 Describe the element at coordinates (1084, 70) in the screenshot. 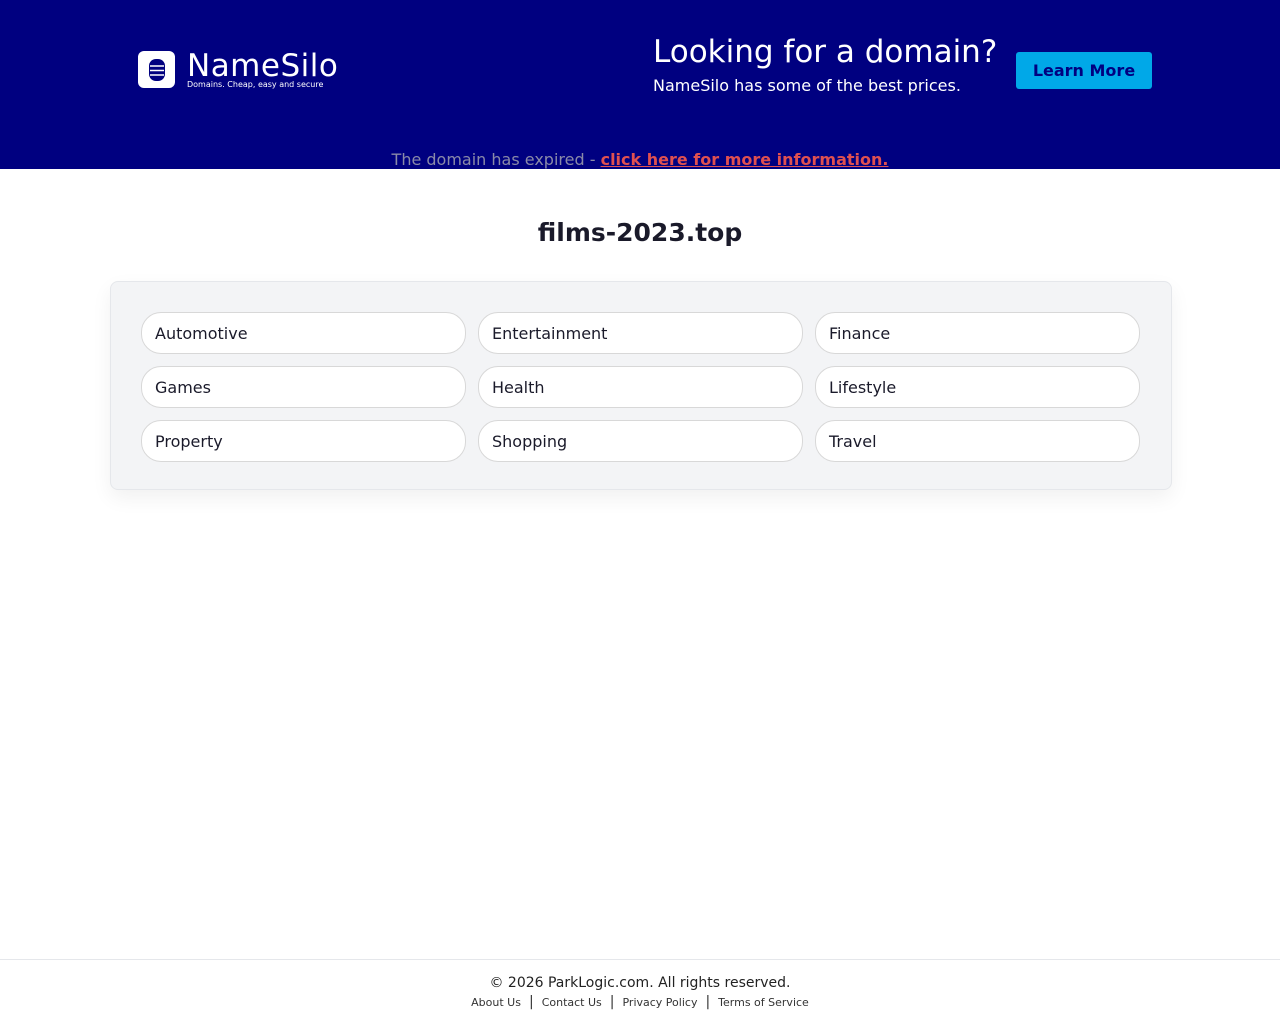

I see `learn-more-button: Learn More` at that location.